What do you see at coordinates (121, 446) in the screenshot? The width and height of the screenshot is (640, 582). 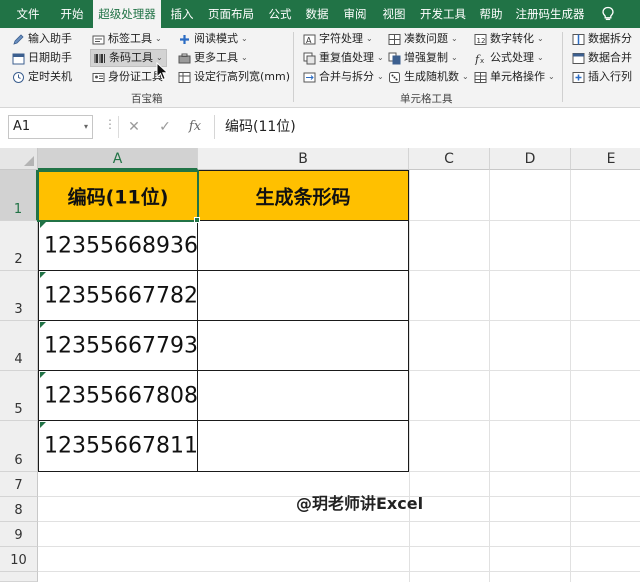 I see `code-value: 12355667811` at bounding box center [121, 446].